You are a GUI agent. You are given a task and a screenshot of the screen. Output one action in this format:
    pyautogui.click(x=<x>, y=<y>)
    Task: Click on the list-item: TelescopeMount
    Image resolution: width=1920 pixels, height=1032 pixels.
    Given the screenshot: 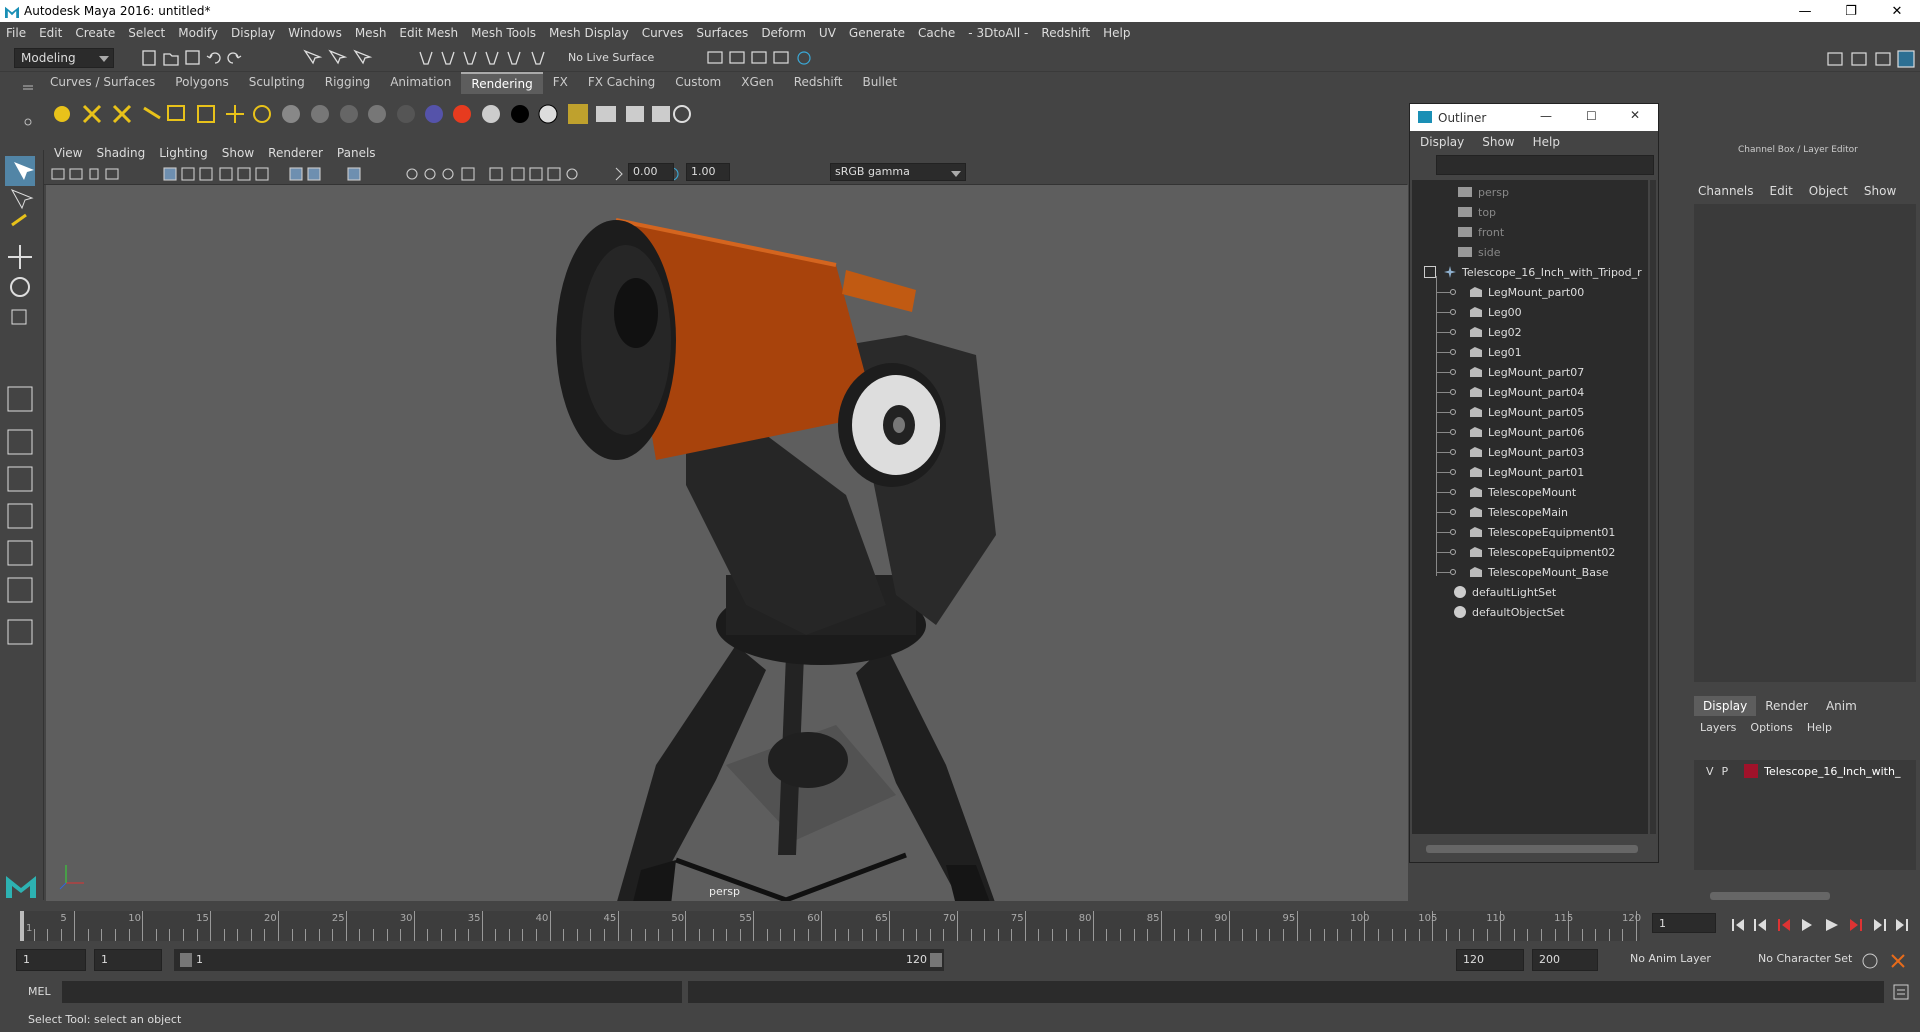 What is the action you would take?
    pyautogui.click(x=1523, y=492)
    